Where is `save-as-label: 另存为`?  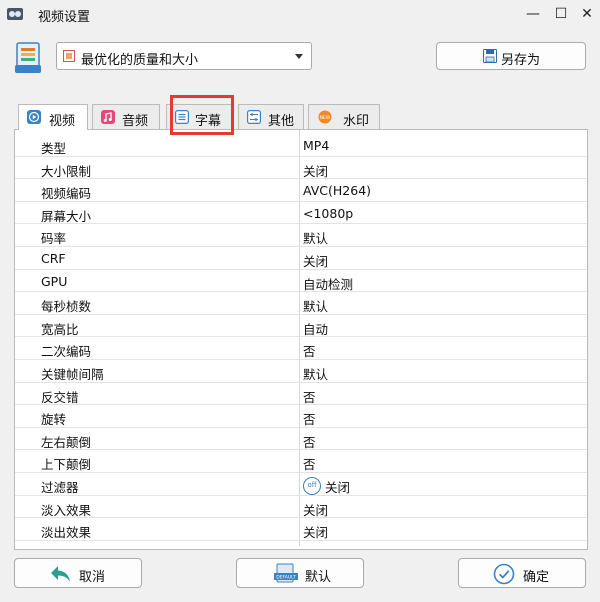
save-as-label: 另存为 is located at coordinates (521, 60).